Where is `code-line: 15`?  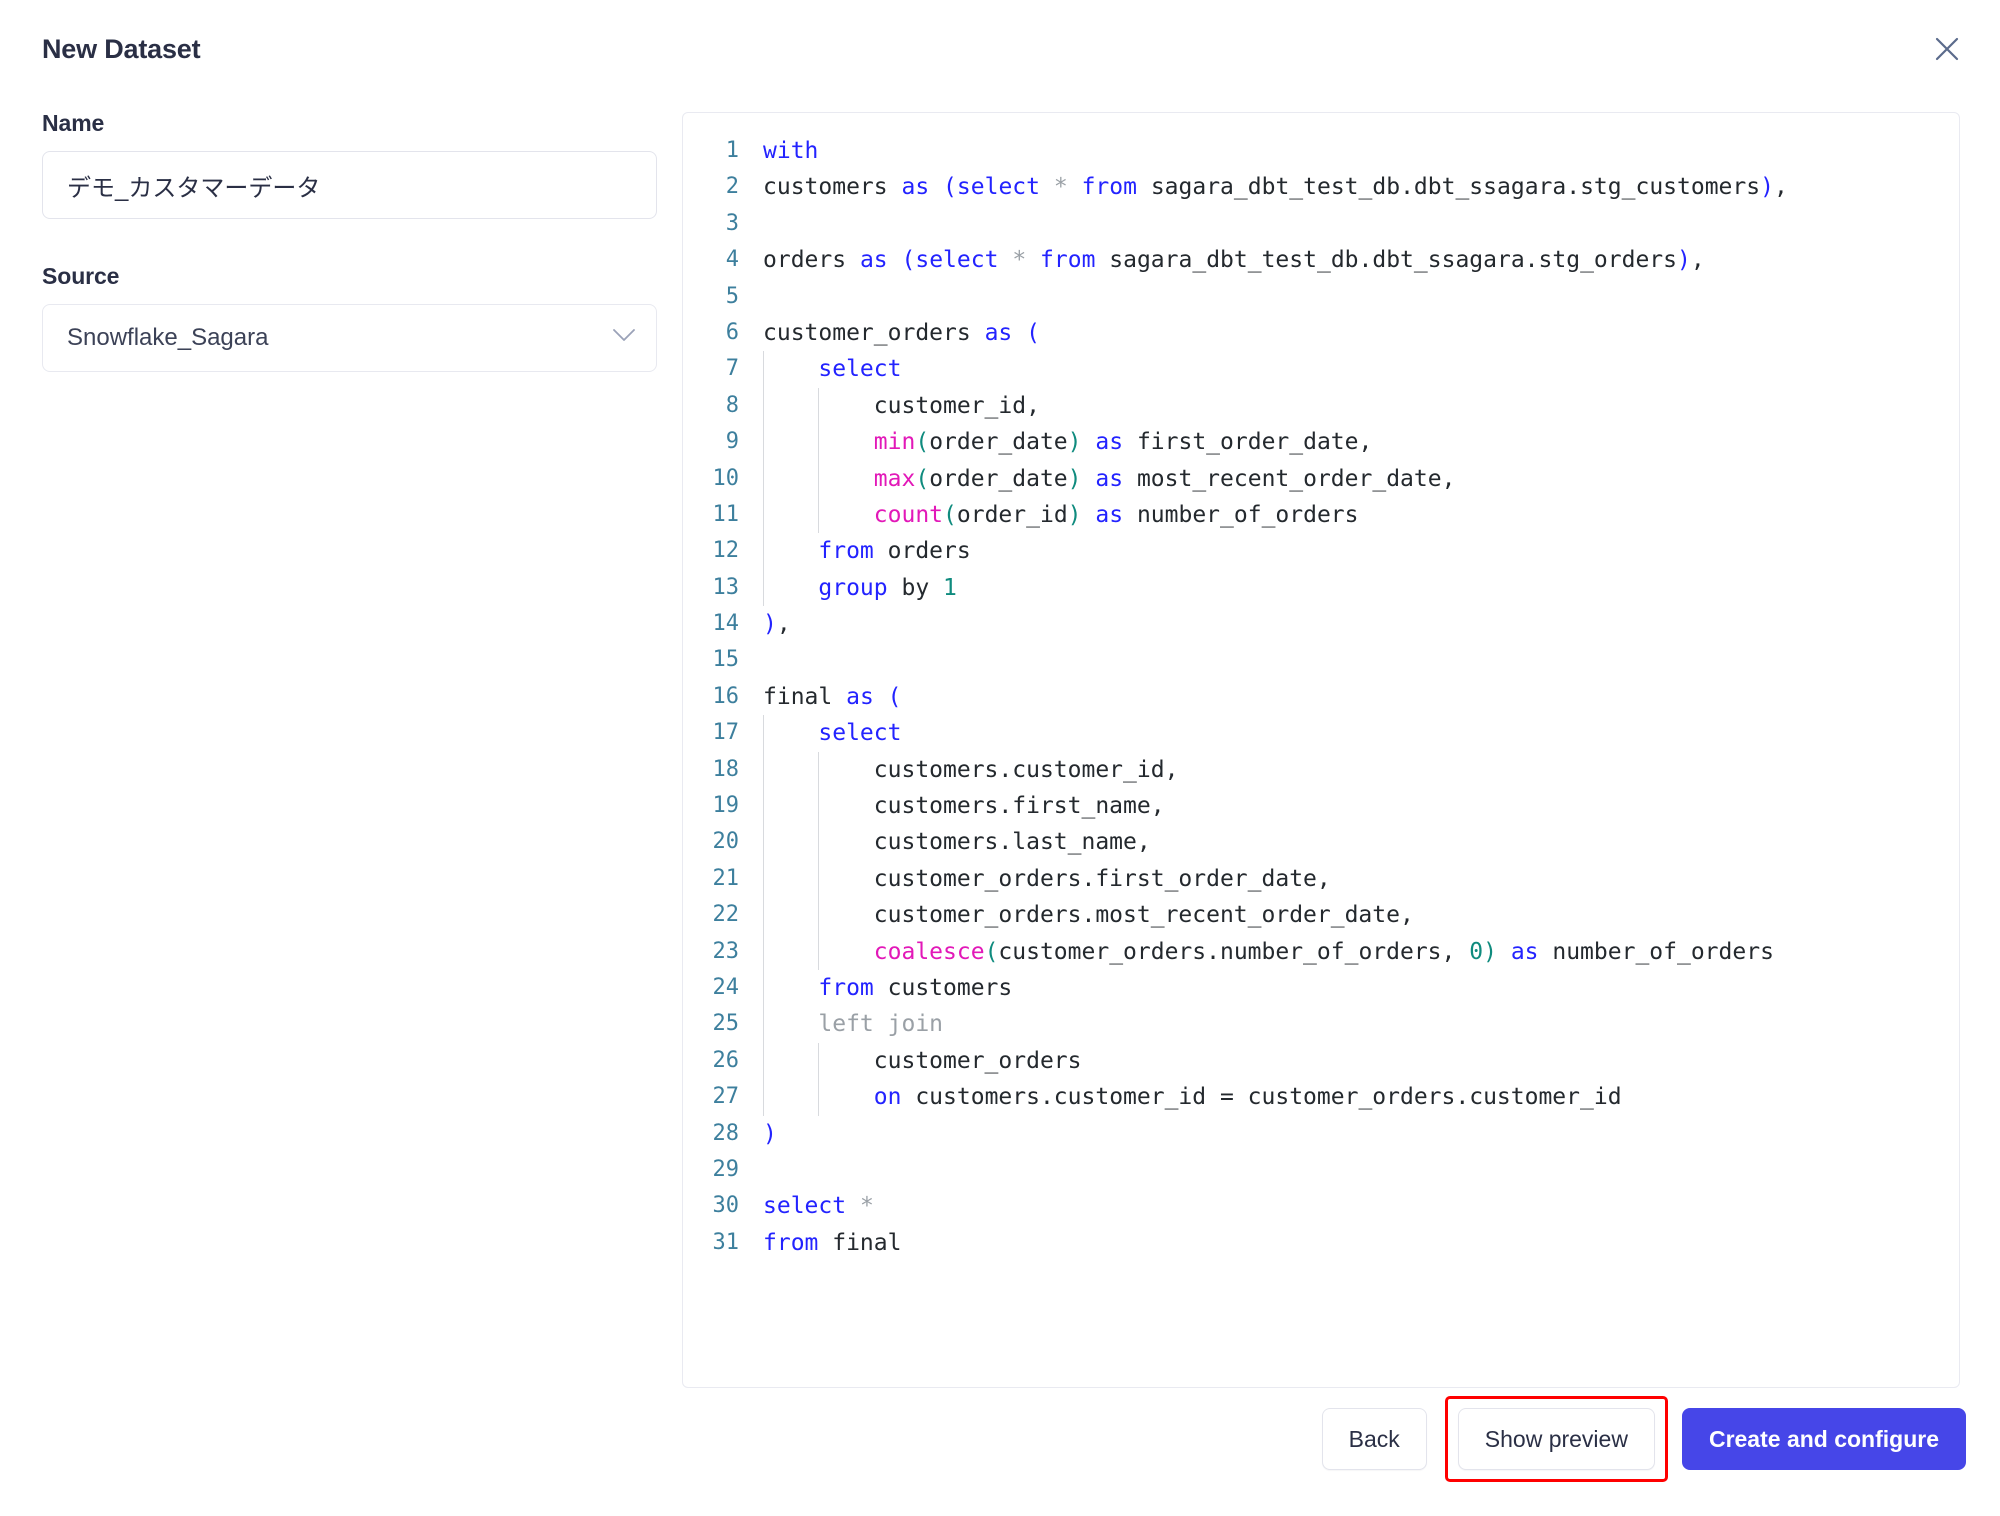 code-line: 15 is located at coordinates (1321, 660).